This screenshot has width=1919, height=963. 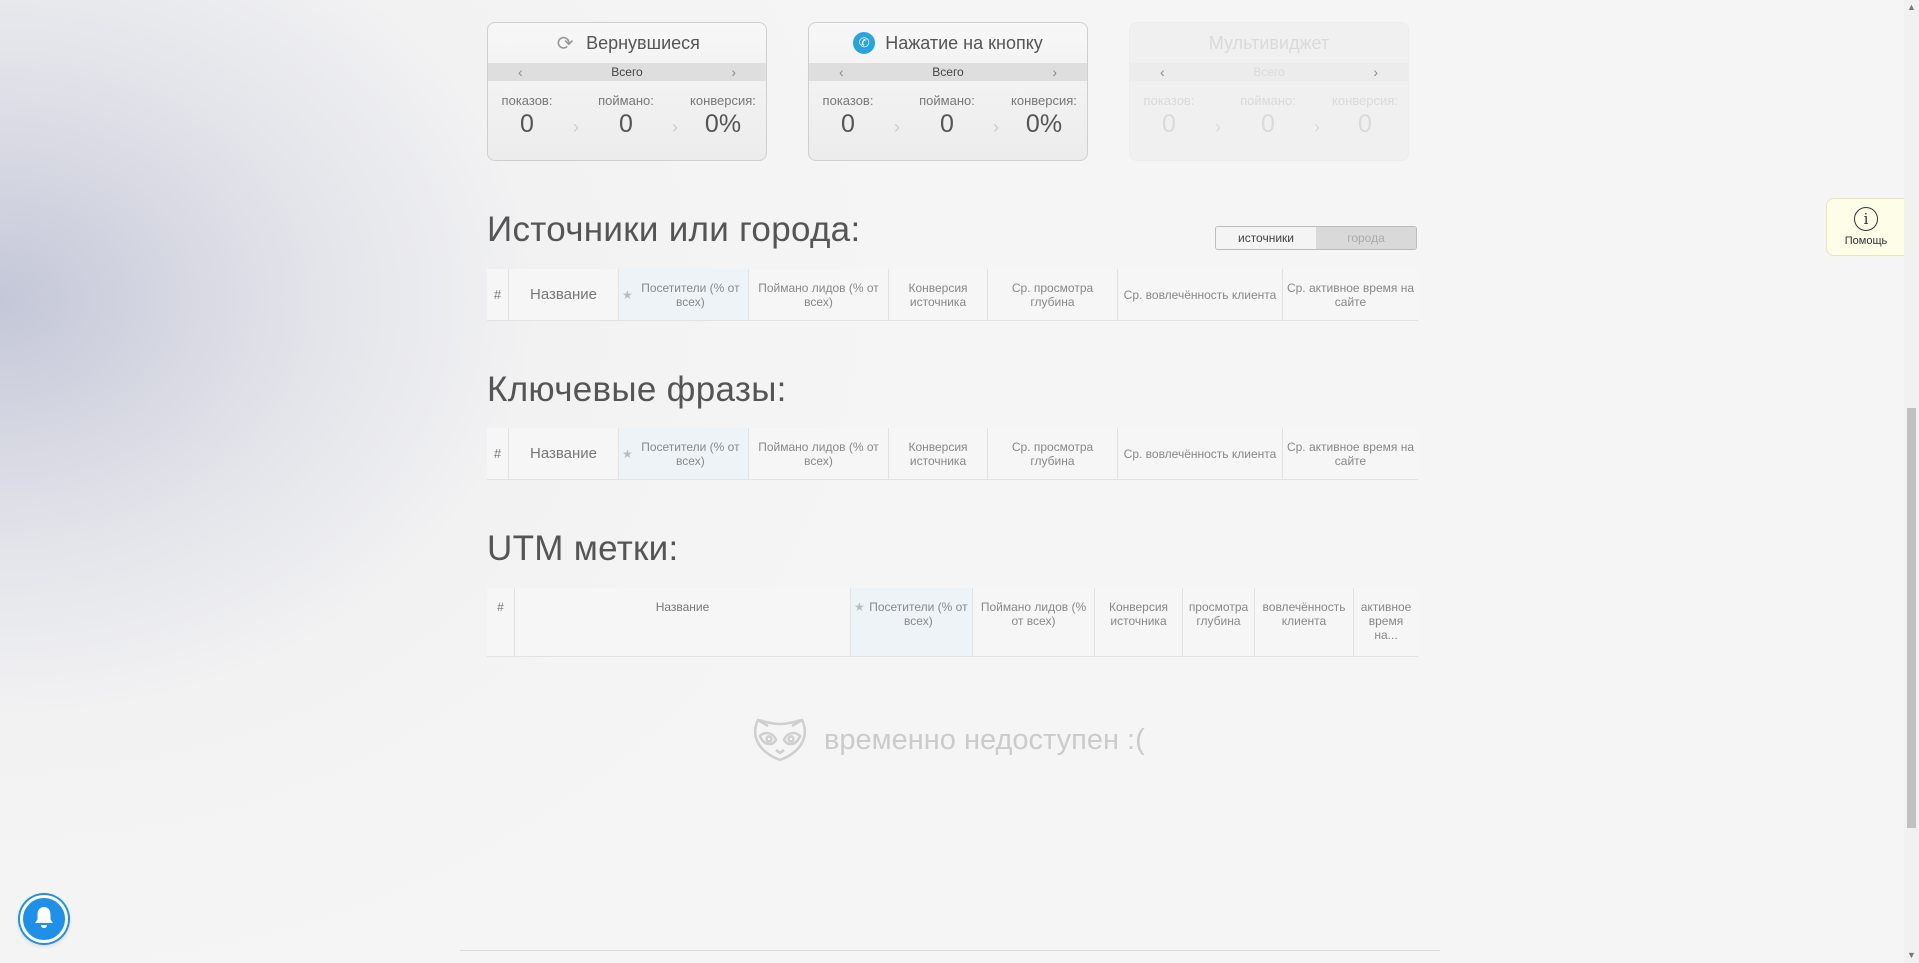 What do you see at coordinates (1304, 622) in the screenshot?
I see `col-engagement: вовлечённость клиента` at bounding box center [1304, 622].